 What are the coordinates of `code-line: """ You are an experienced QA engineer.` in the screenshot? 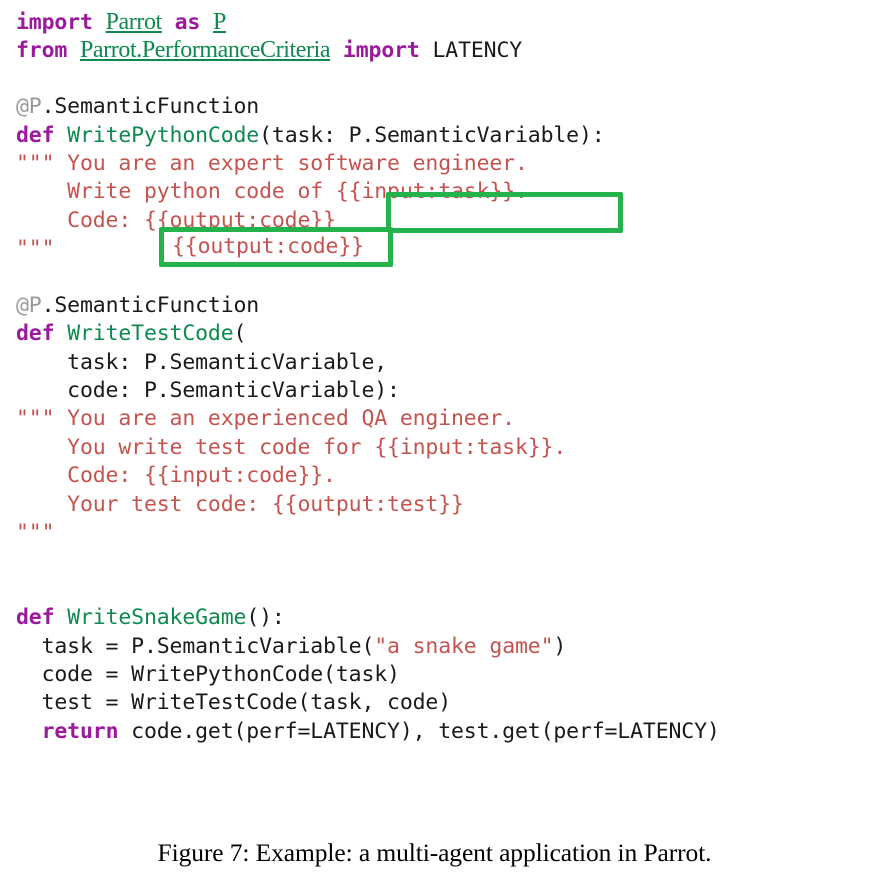 It's located at (438, 419).